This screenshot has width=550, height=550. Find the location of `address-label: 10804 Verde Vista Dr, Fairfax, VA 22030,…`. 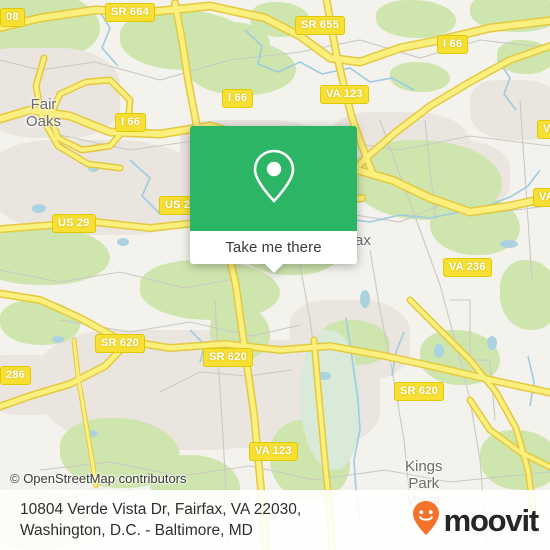

address-label: 10804 Verde Vista Dr, Fairfax, VA 22030,… is located at coordinates (161, 520).